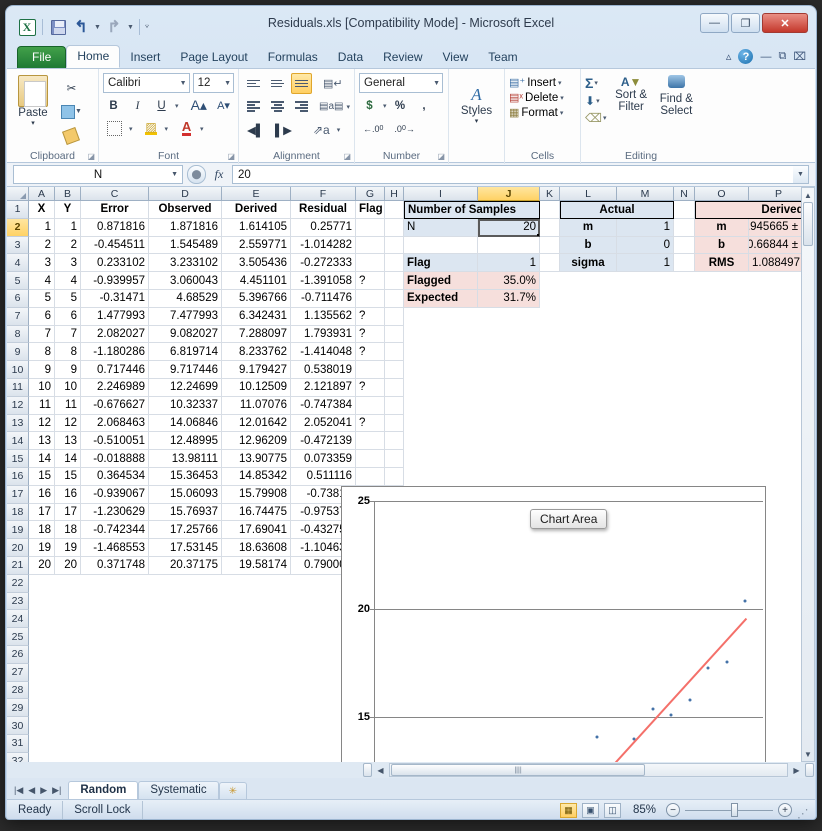 The height and width of the screenshot is (831, 822). I want to click on tab-review: Review, so click(402, 57).